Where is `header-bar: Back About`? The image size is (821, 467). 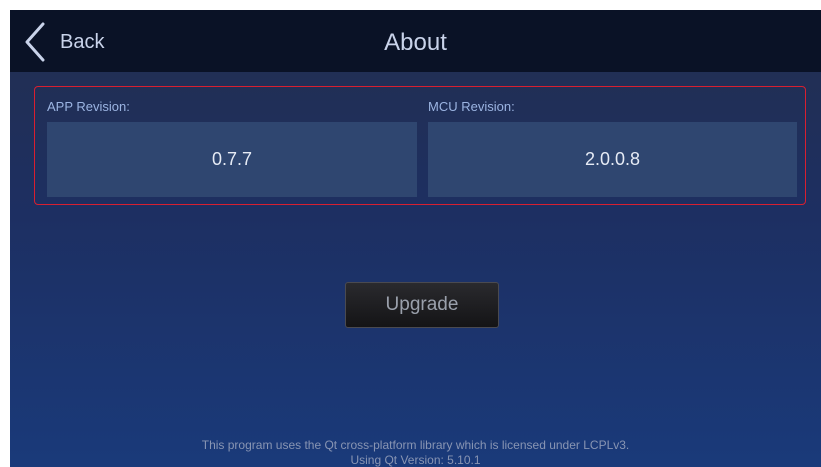
header-bar: Back About is located at coordinates (415, 41).